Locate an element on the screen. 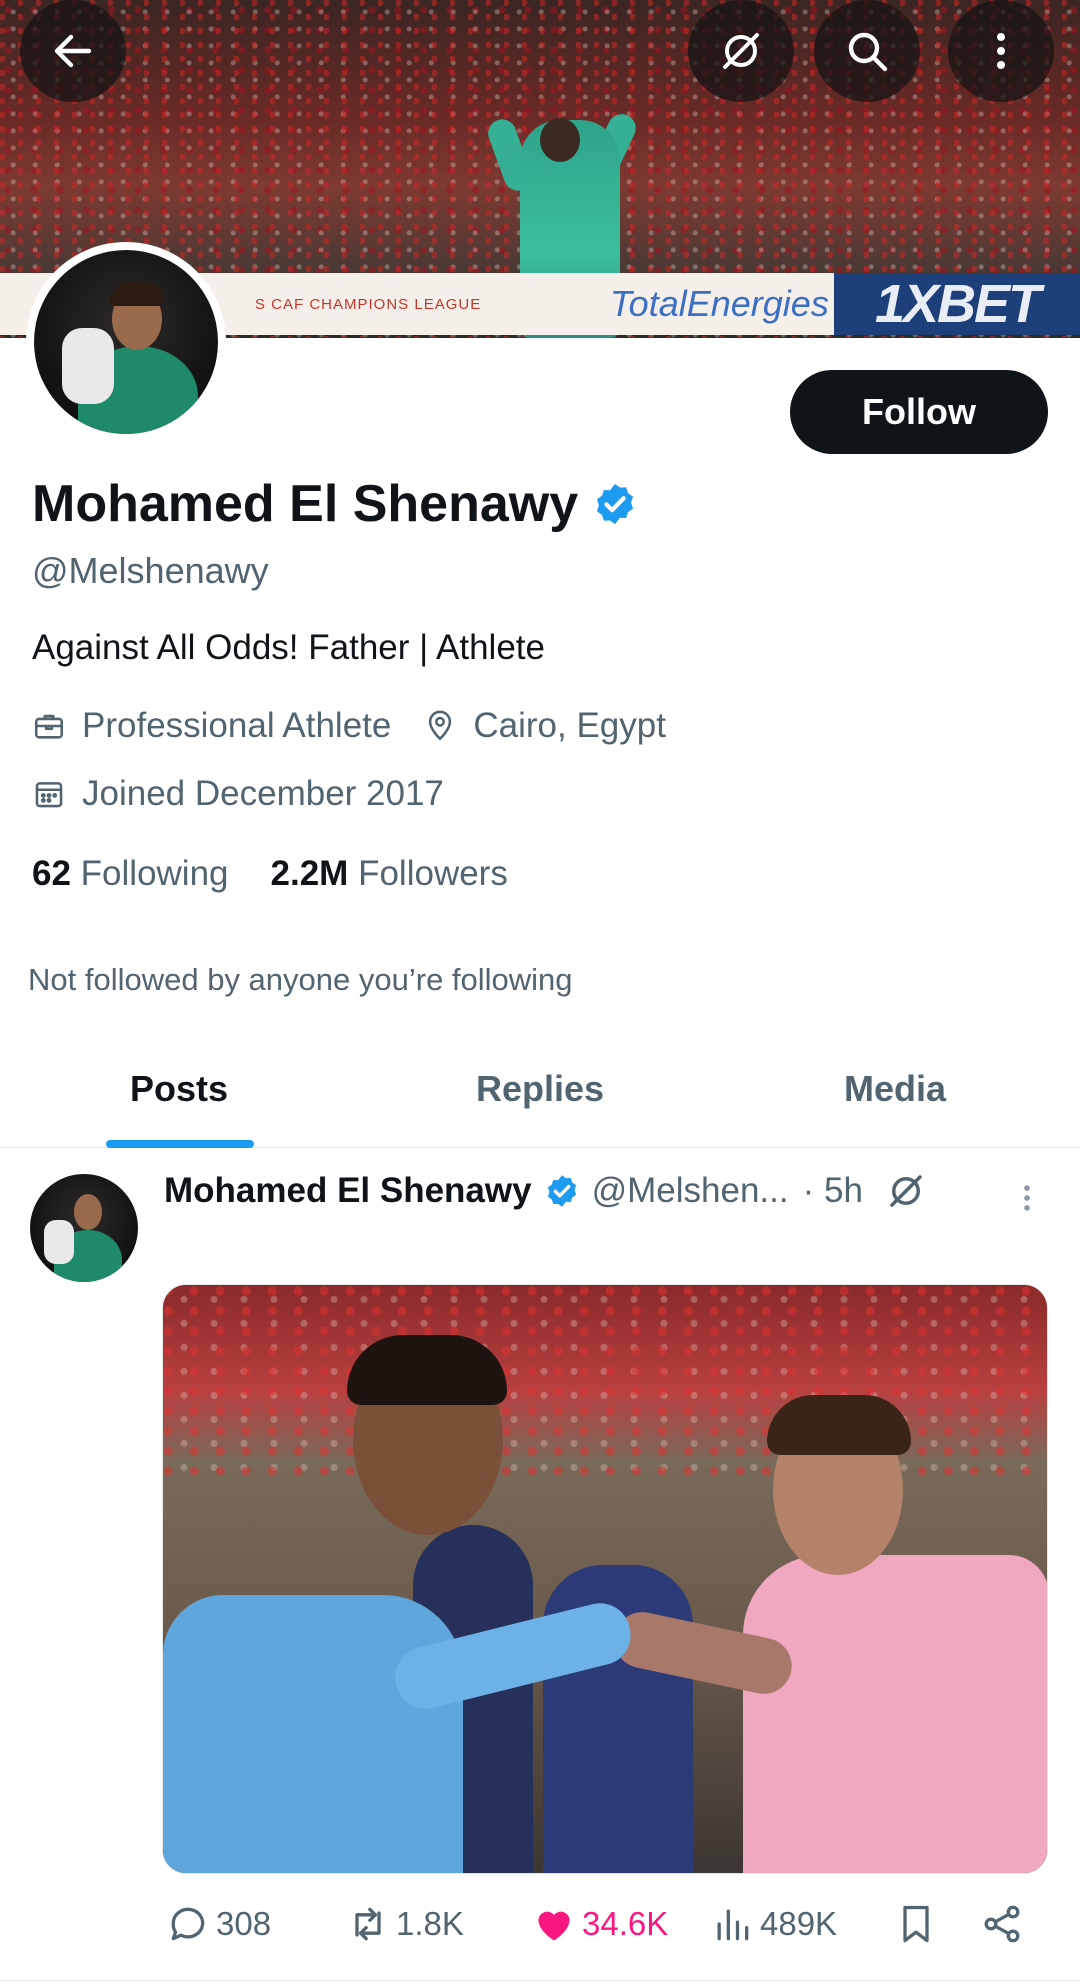  active-tab-indicator is located at coordinates (180, 1144).